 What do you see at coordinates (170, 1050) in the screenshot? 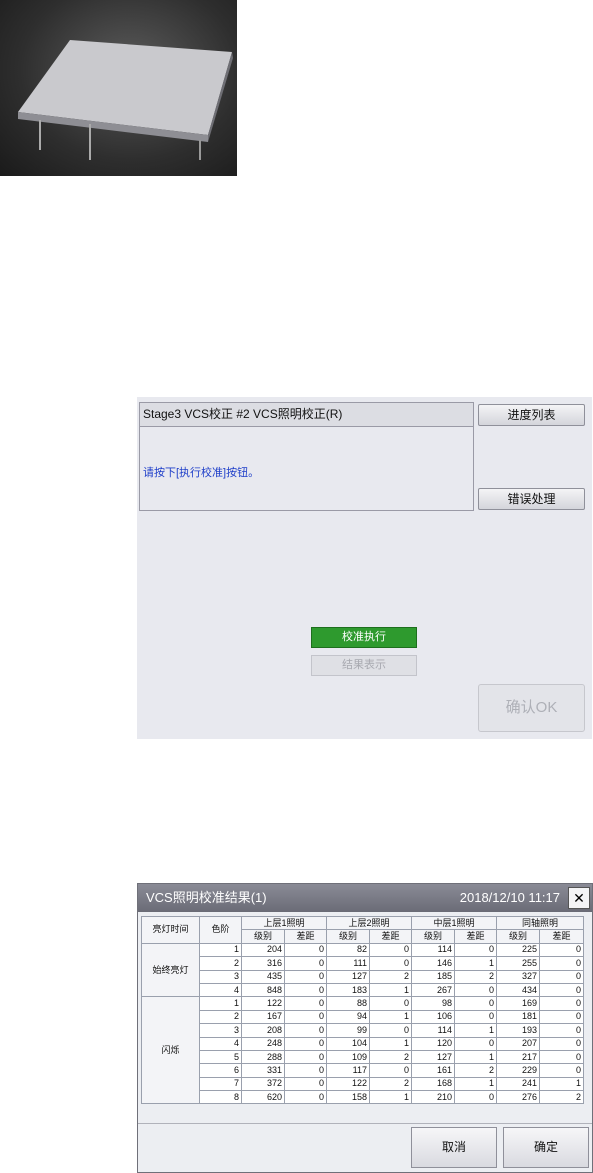
I see `row-group-label: 闪烁` at bounding box center [170, 1050].